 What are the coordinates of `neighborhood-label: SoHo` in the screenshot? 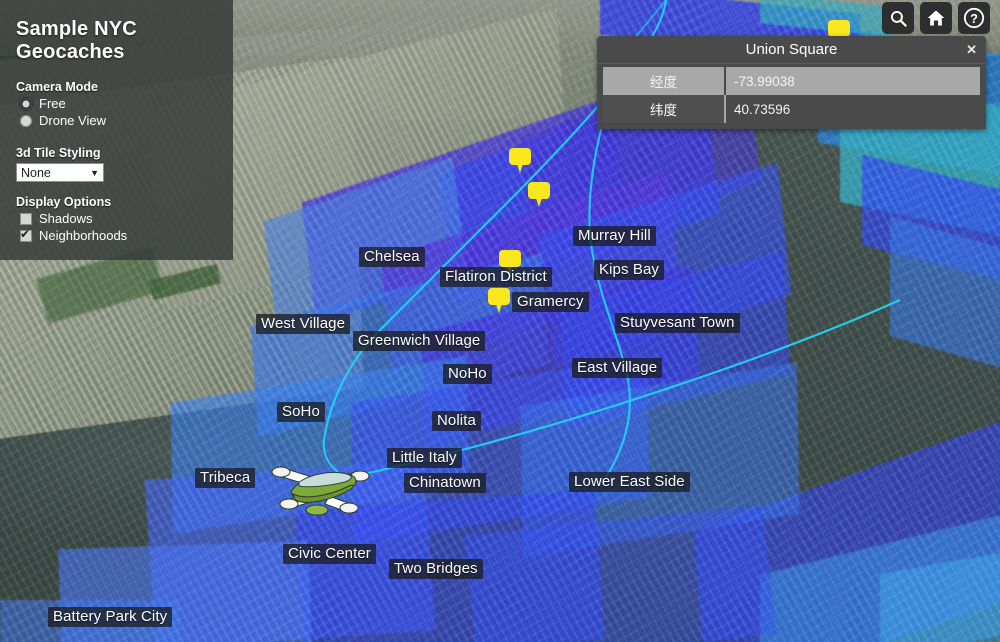 It's located at (301, 412).